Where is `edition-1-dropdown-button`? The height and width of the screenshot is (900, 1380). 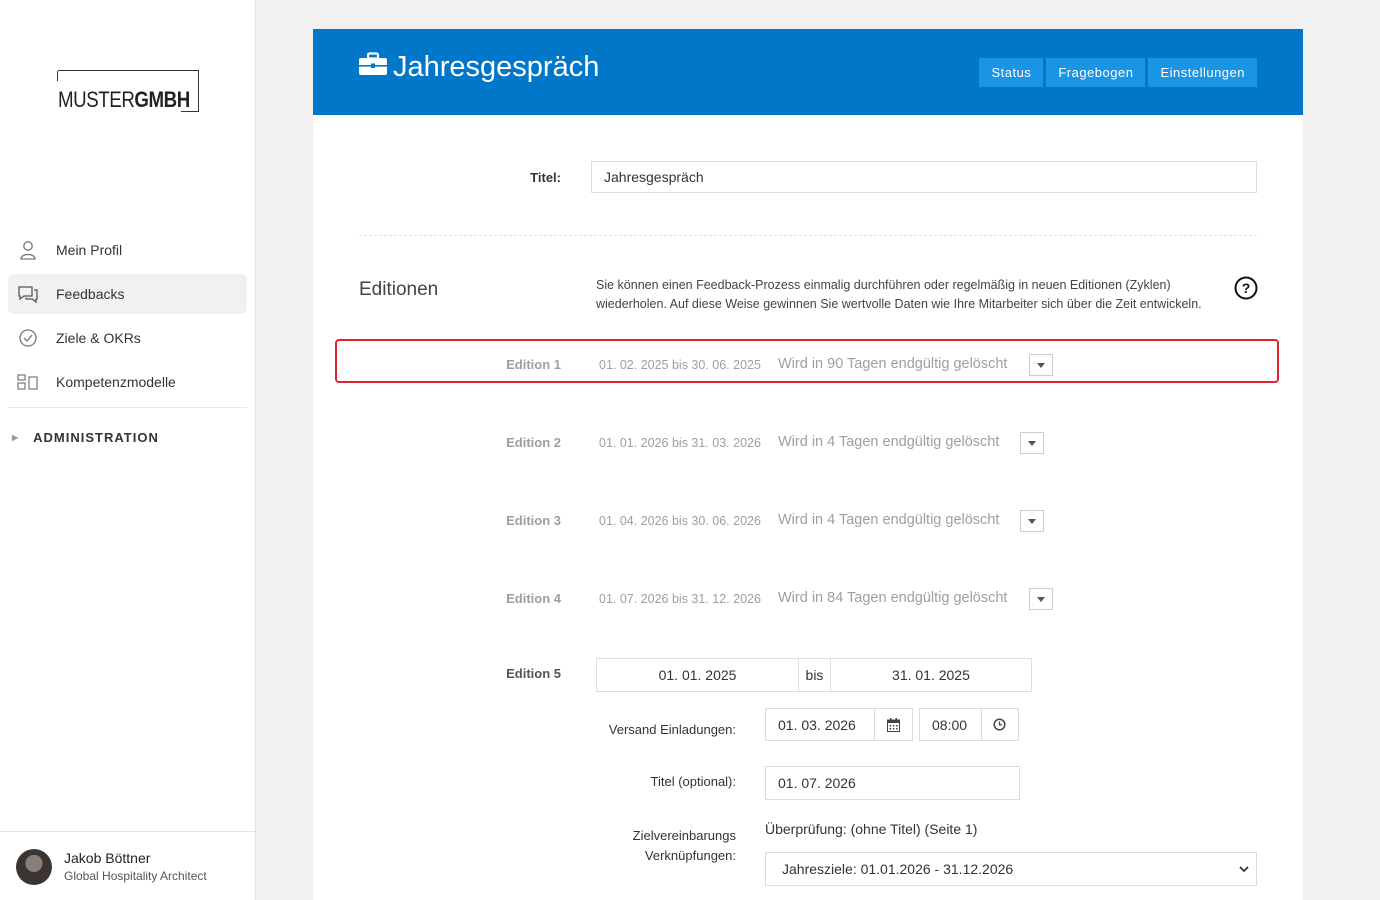
edition-1-dropdown-button is located at coordinates (1041, 365).